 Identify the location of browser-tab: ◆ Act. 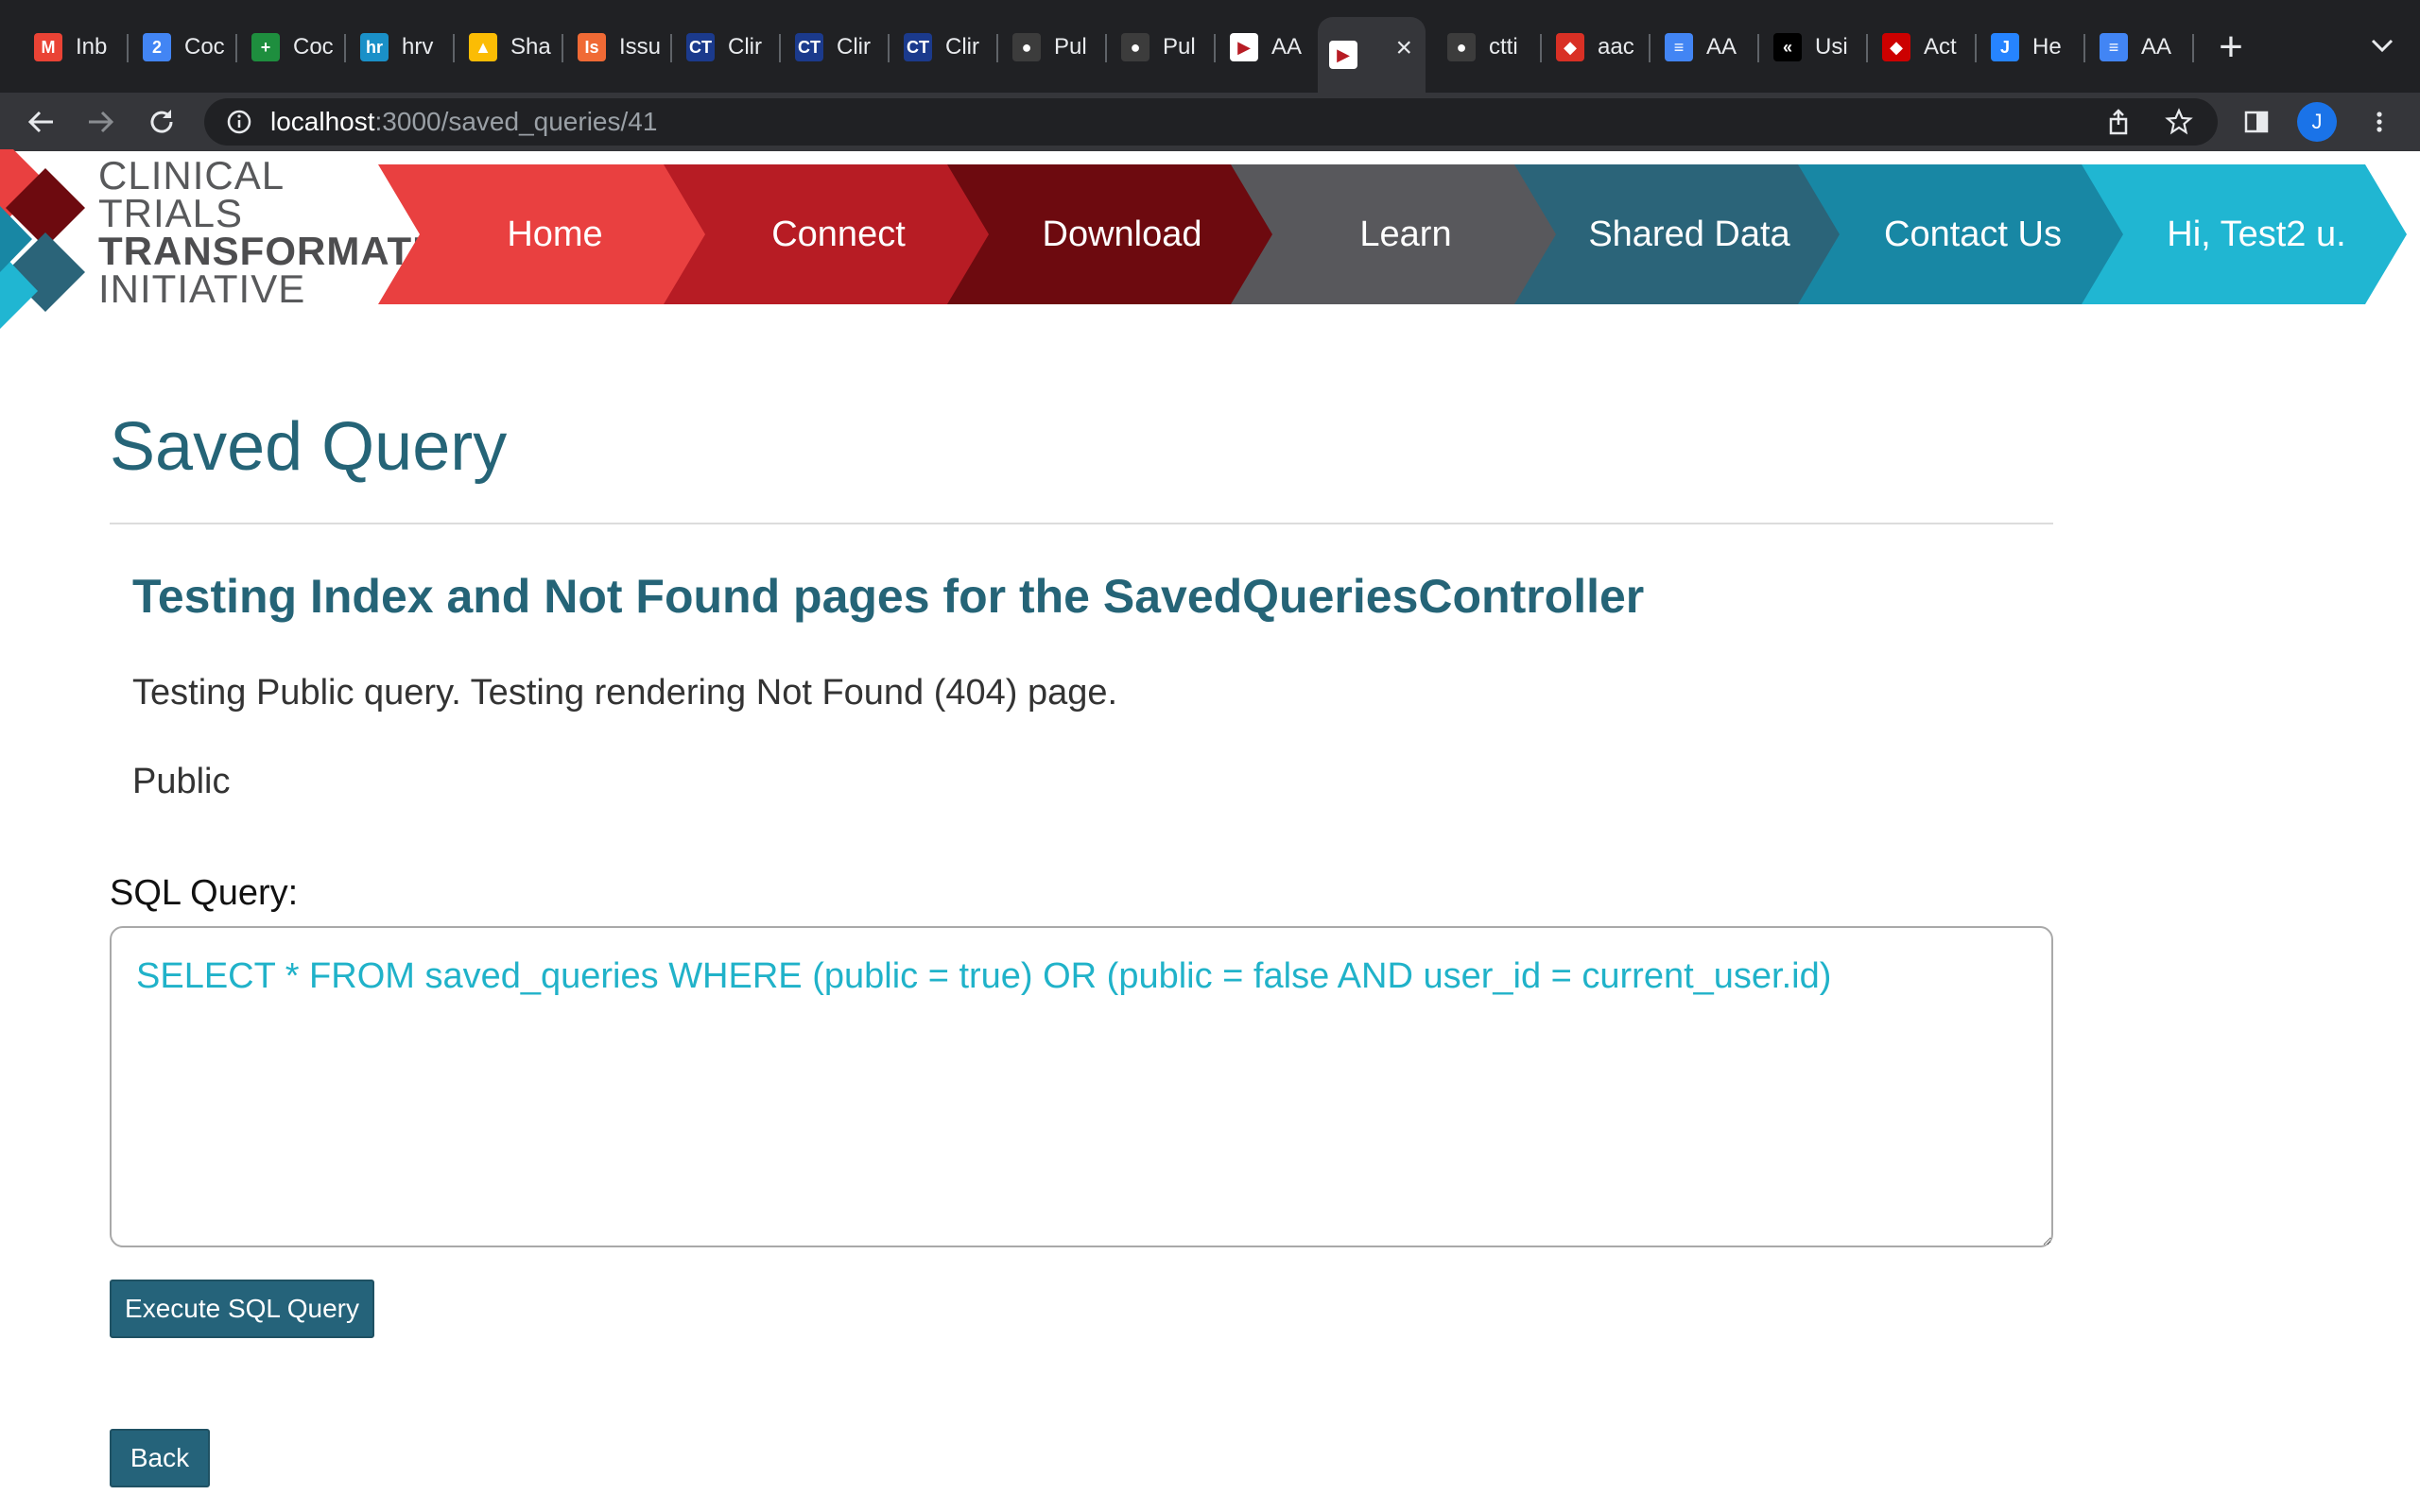
(1924, 47).